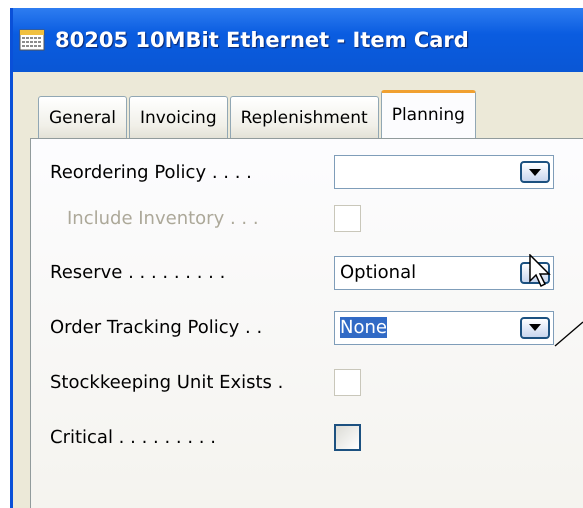 The image size is (583, 508). Describe the element at coordinates (363, 327) in the screenshot. I see `field-value: None` at that location.